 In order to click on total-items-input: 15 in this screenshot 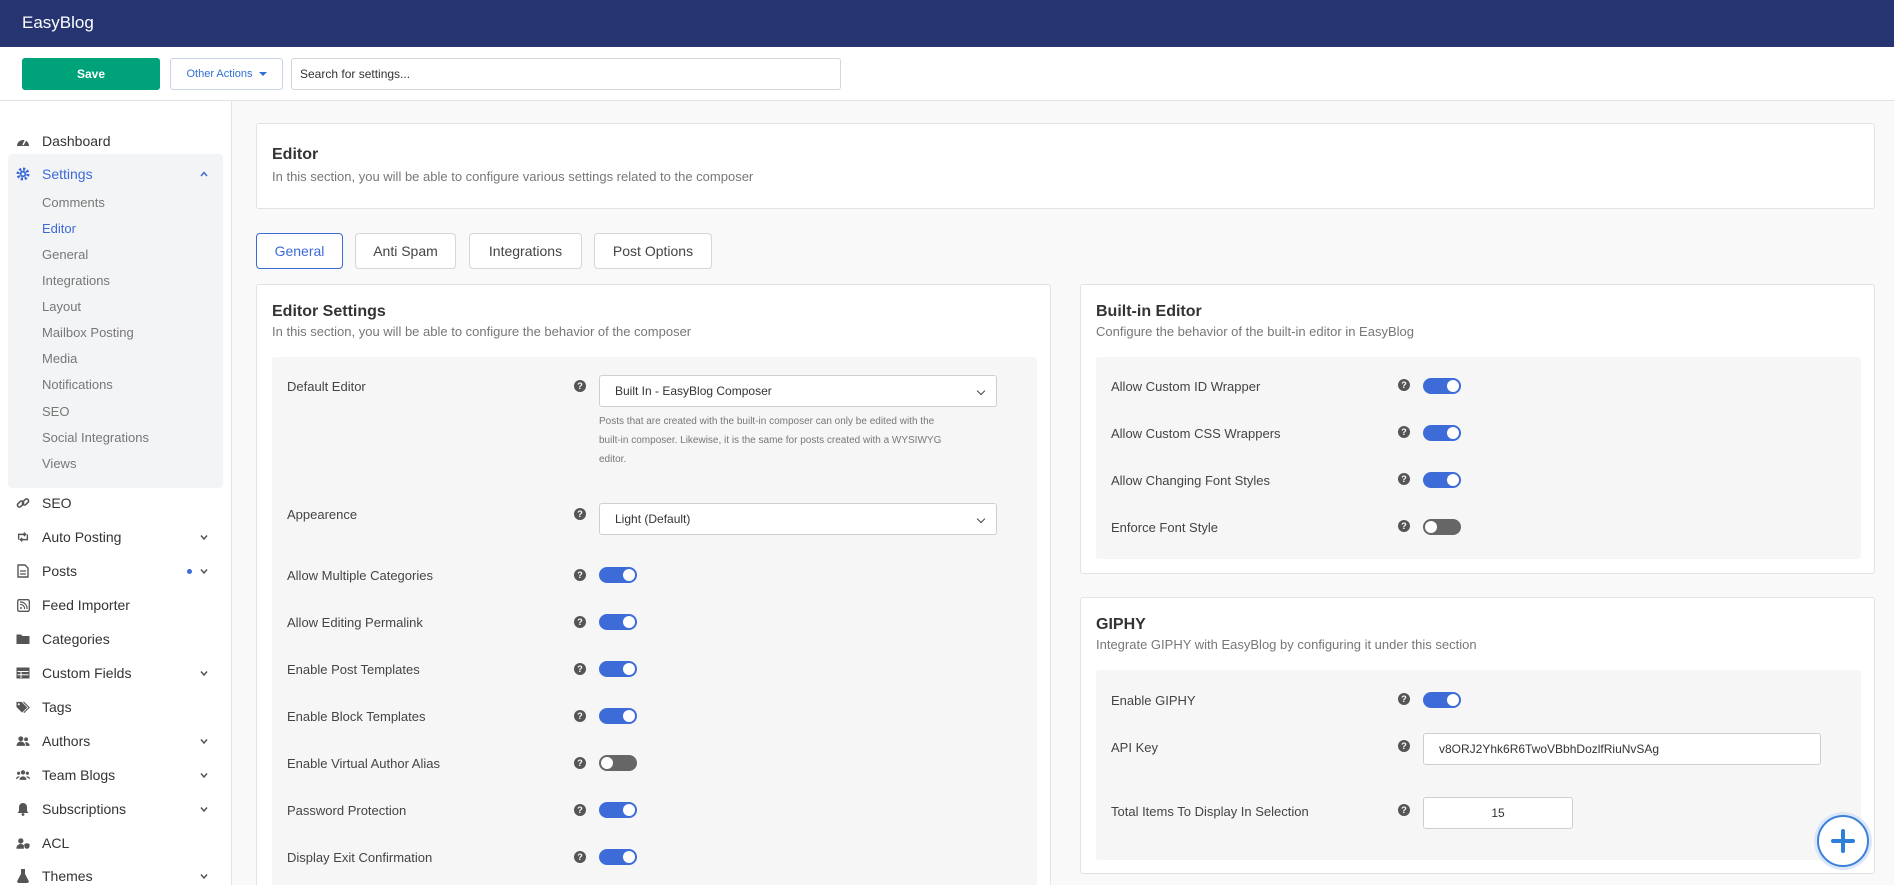, I will do `click(1498, 813)`.